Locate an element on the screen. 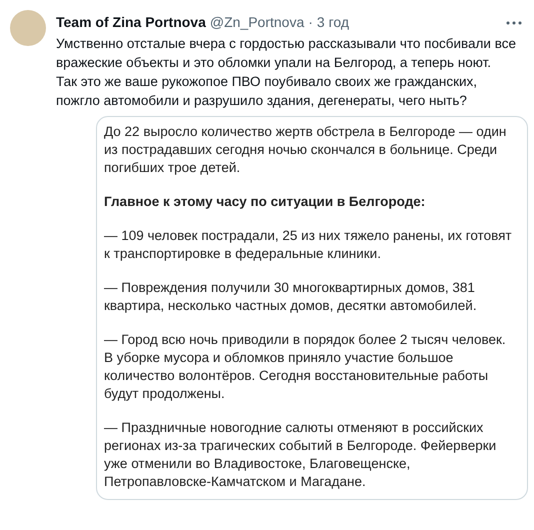 The height and width of the screenshot is (530, 534). paragraph-text: До 22 выросло количество жертв обстрела в Белгороде — один из пострадавших сегодня ночью скончался в больнице. Среди погибших трое детей. is located at coordinates (306, 150).